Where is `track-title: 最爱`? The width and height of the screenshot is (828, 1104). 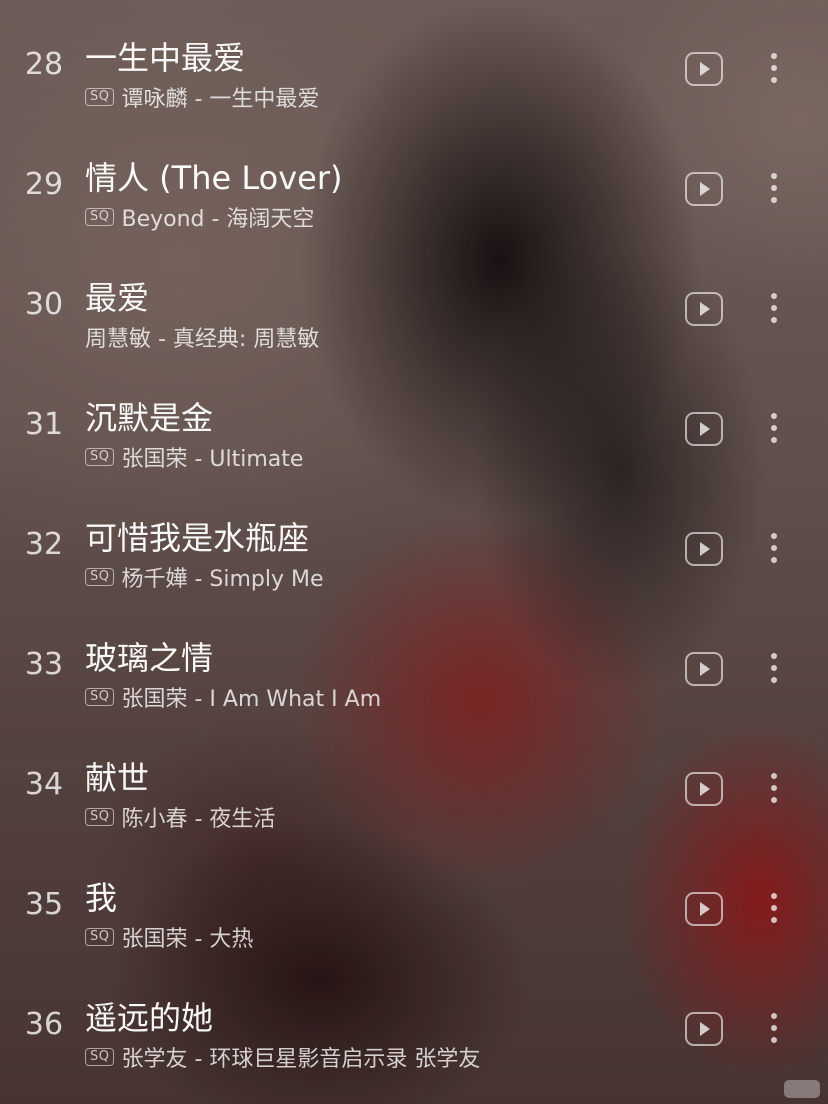
track-title: 最爱 is located at coordinates (117, 298).